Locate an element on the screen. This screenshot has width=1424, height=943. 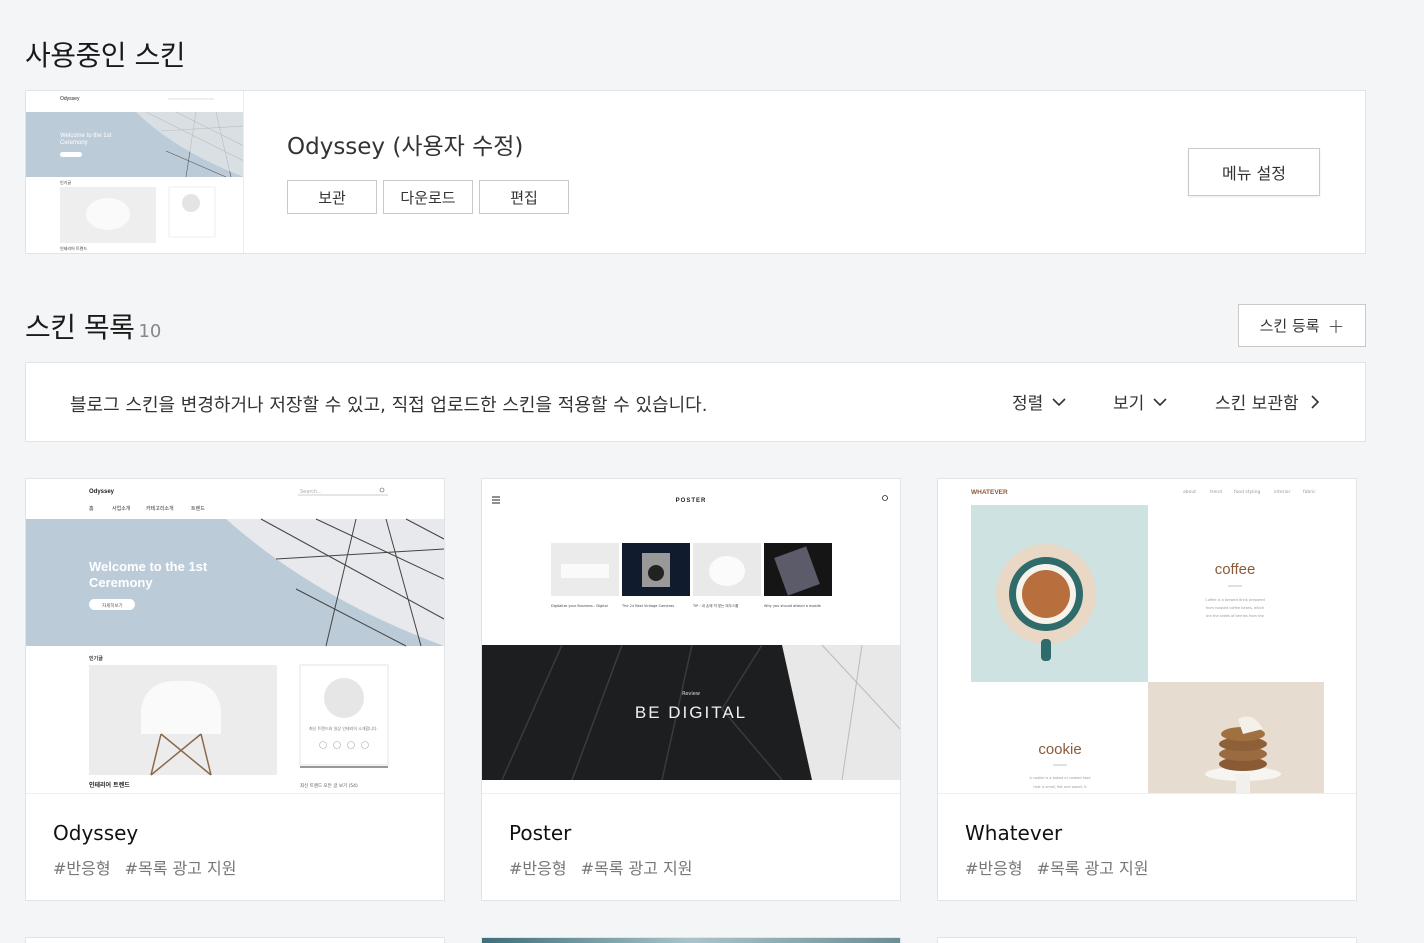
sort-dropdown: 정렬 is located at coordinates (1039, 401).